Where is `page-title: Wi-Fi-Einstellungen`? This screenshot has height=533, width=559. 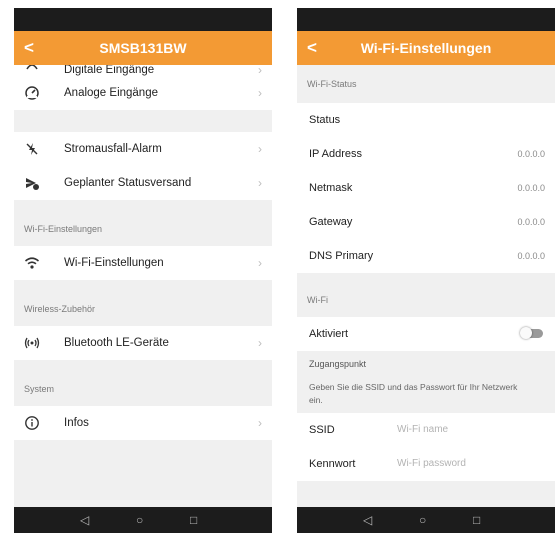
page-title: Wi-Fi-Einstellungen is located at coordinates (426, 48).